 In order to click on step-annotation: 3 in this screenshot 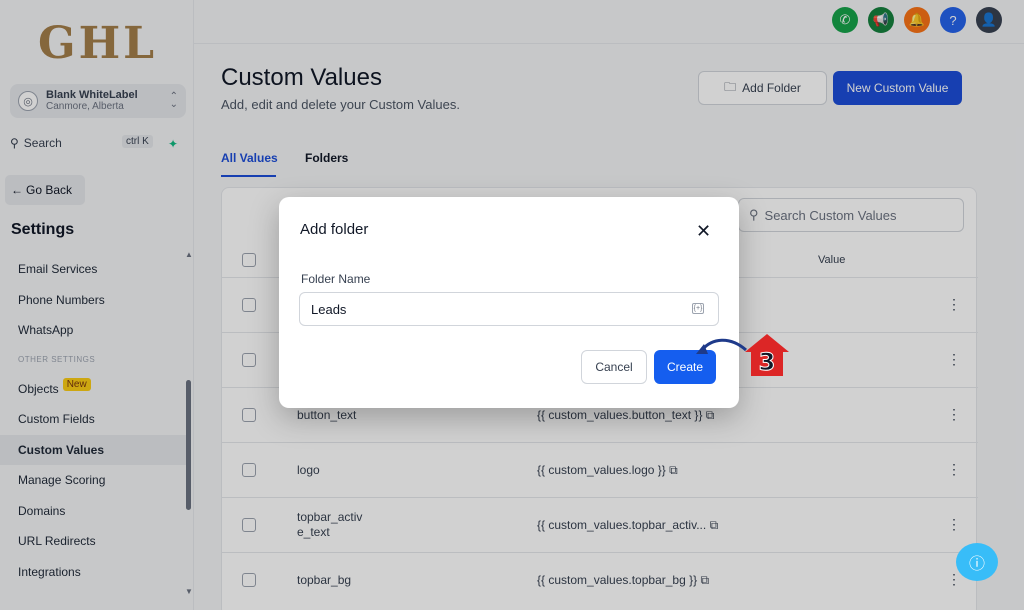, I will do `click(767, 355)`.